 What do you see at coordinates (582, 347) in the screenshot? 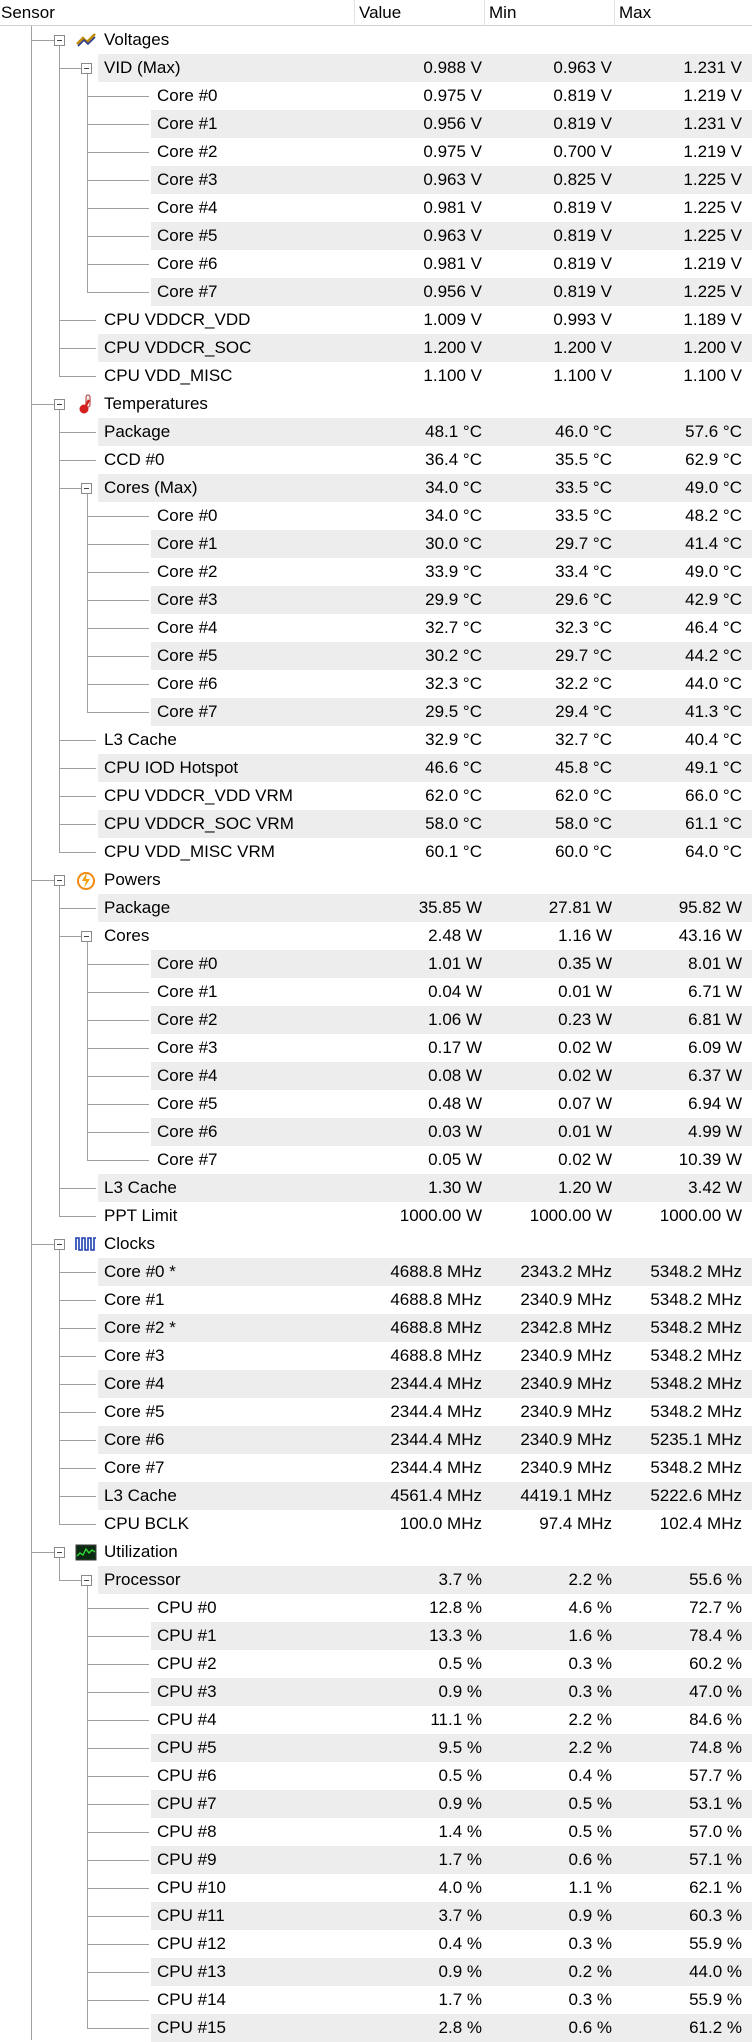
I see `min-cell: 1.200 V` at bounding box center [582, 347].